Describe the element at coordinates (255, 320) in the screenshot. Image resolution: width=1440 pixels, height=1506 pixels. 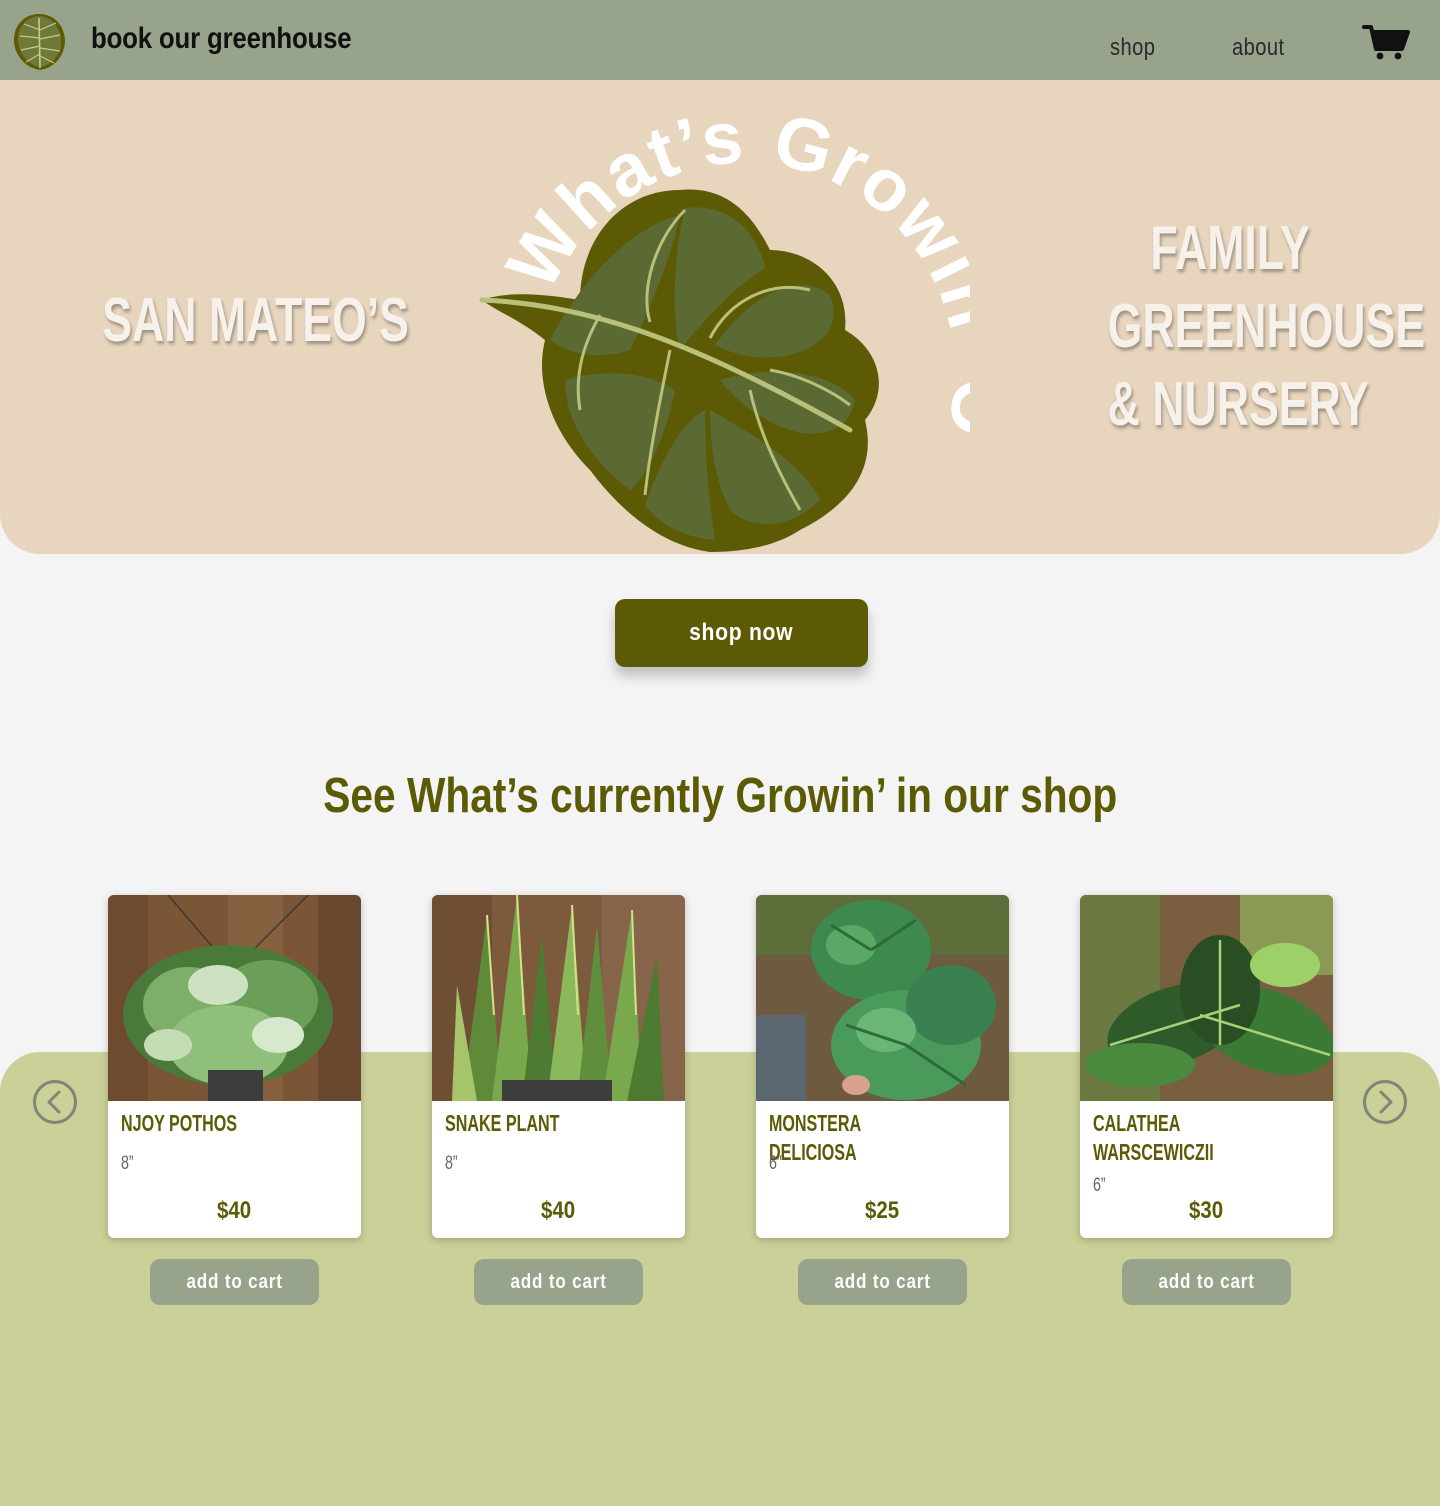
I see `hero-left-text: San Mateo’s` at that location.